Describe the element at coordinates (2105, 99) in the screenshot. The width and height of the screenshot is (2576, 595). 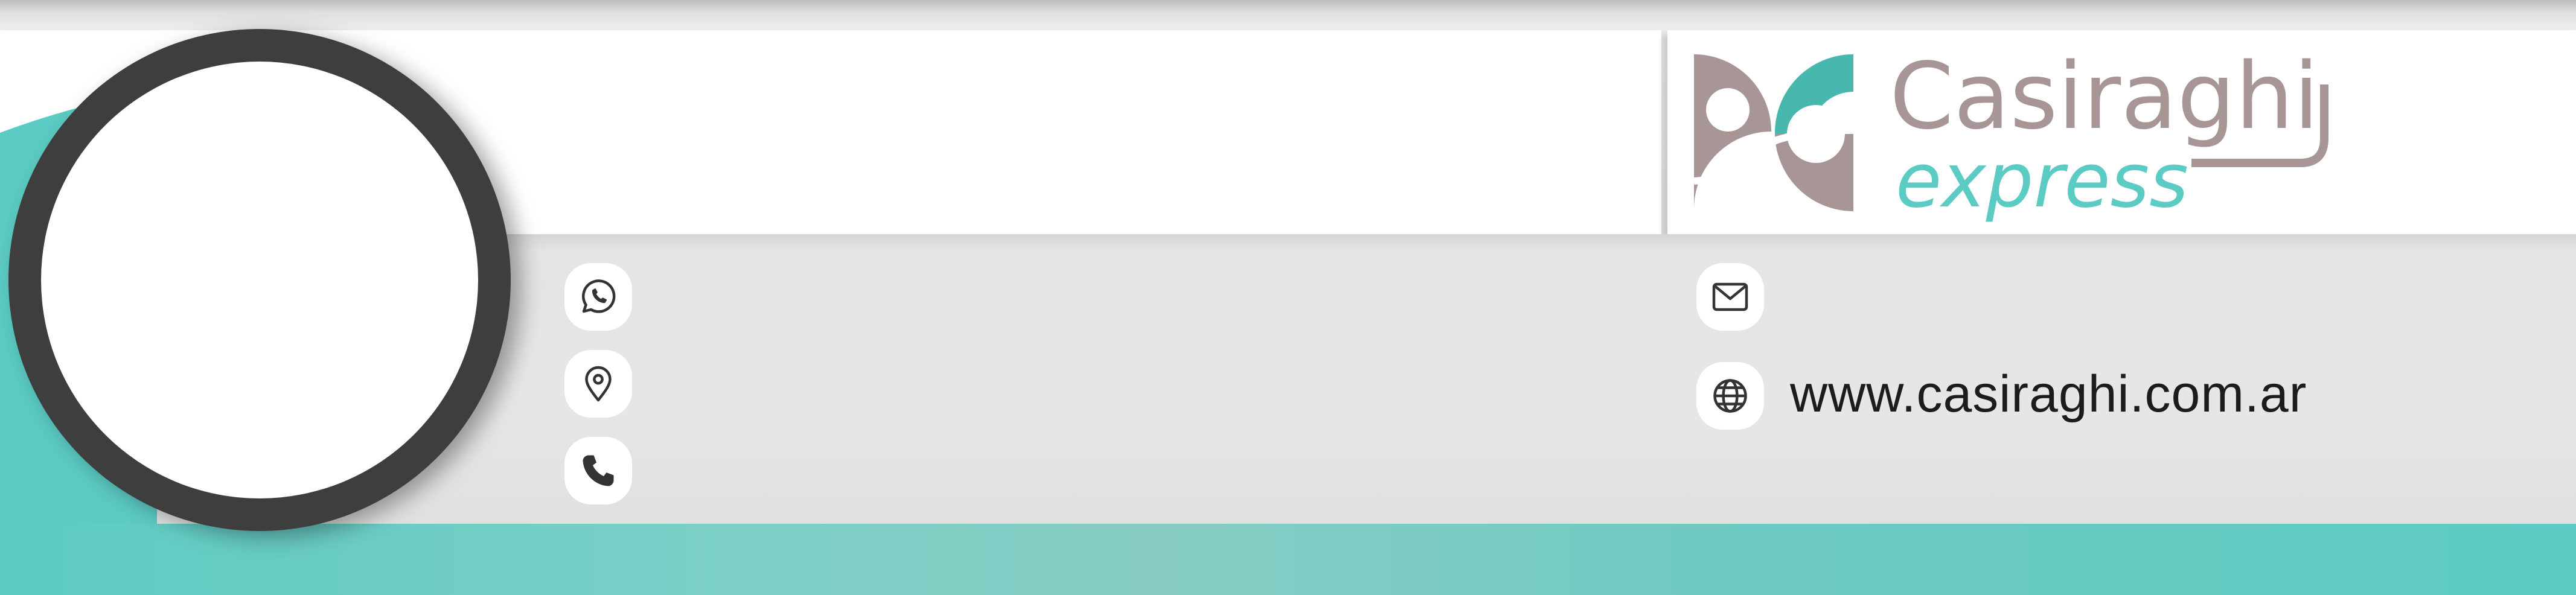
I see `logo-name-text: Casiraghi` at that location.